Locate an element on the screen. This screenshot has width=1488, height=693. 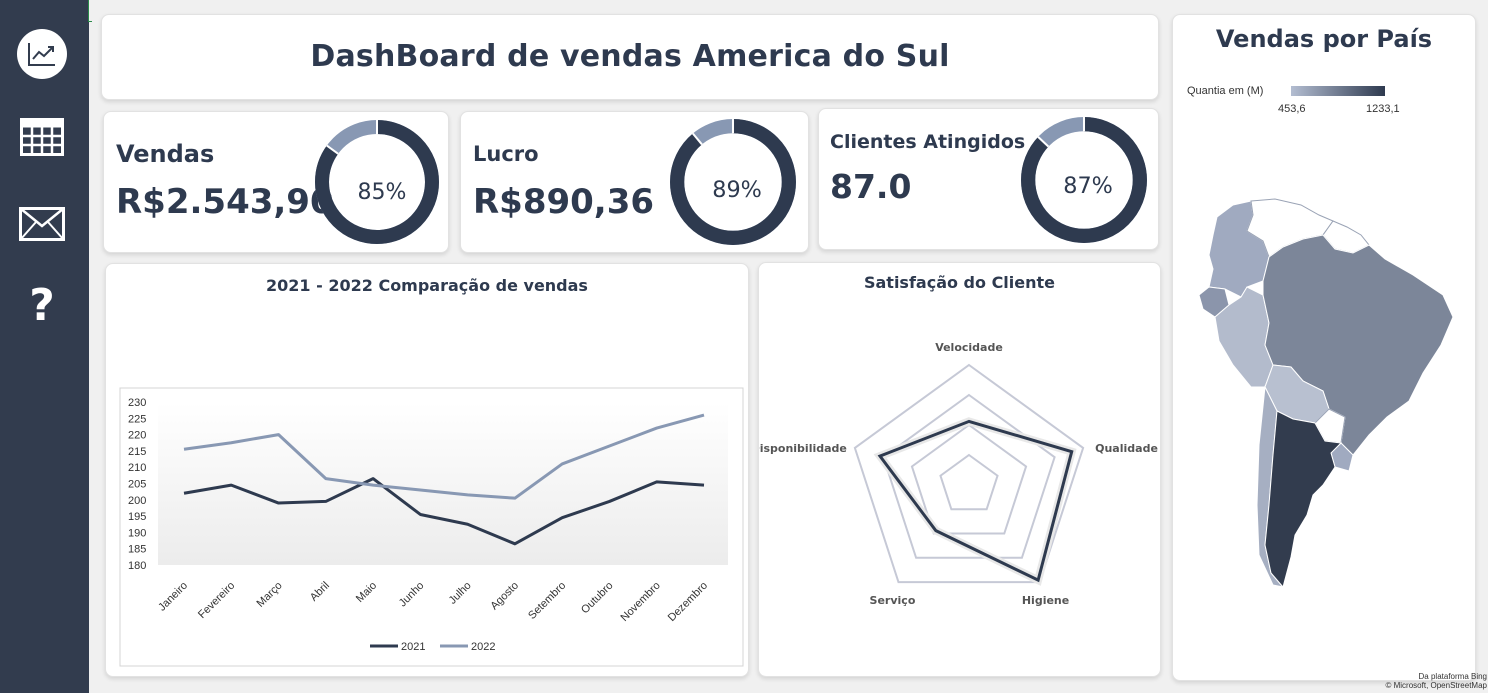
cell-selection-marker is located at coordinates (90, 11).